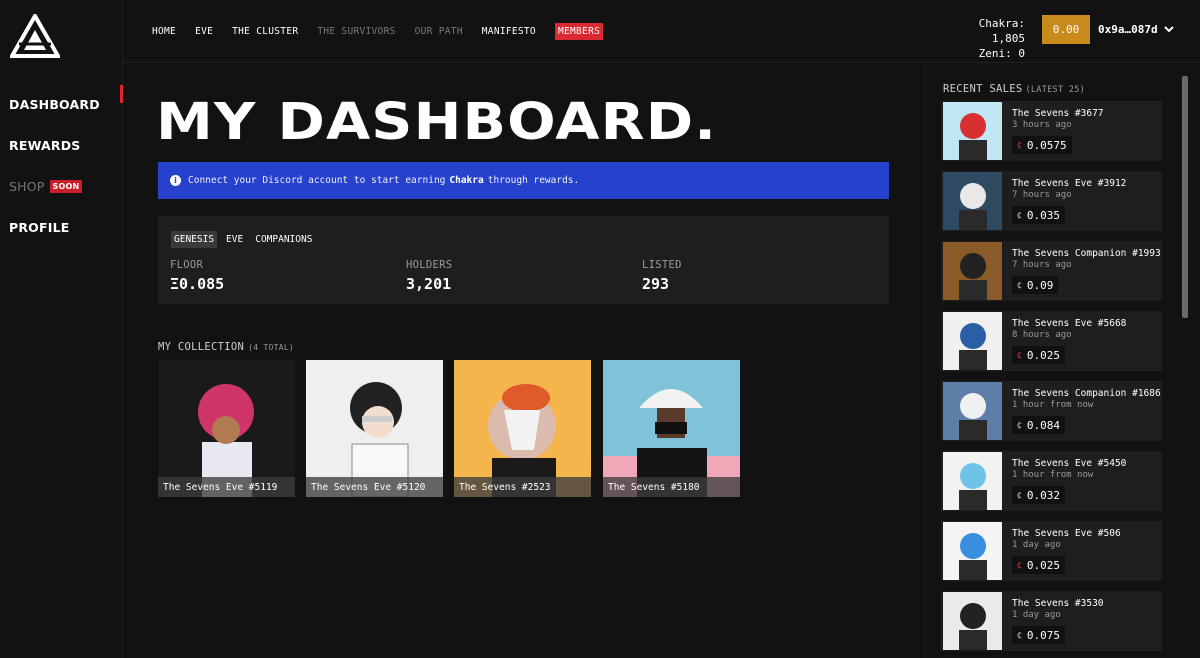  Describe the element at coordinates (522, 487) in the screenshot. I see `nft-card-name: The Sevens #2523` at that location.